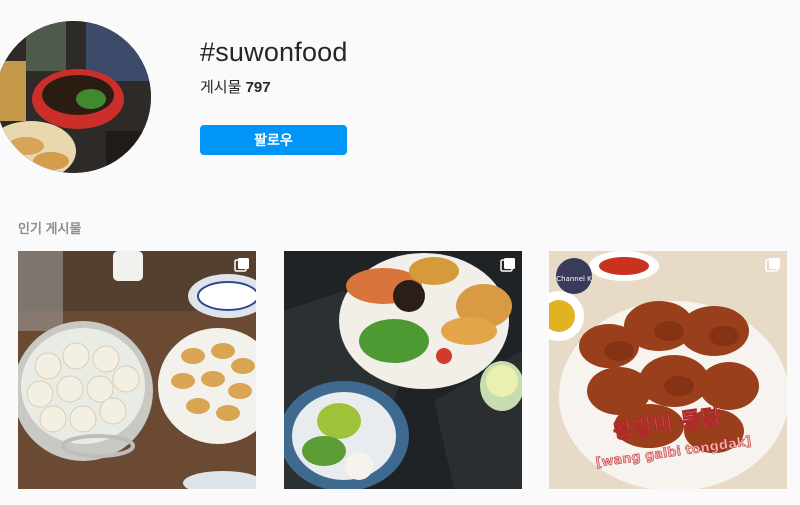 The width and height of the screenshot is (800, 505). I want to click on avatar-image, so click(75, 97).